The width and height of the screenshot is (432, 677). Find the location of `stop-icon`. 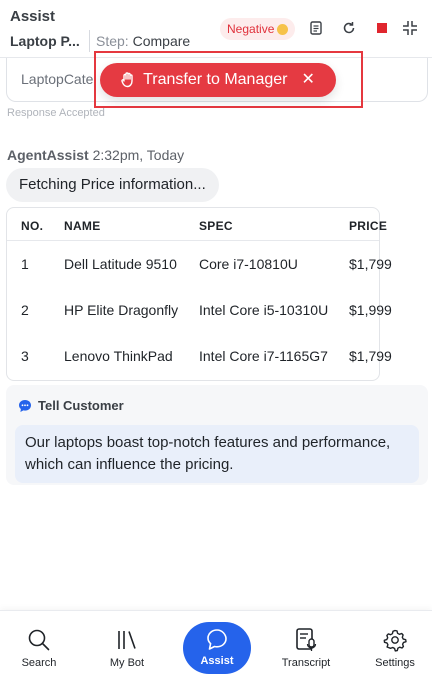

stop-icon is located at coordinates (382, 28).